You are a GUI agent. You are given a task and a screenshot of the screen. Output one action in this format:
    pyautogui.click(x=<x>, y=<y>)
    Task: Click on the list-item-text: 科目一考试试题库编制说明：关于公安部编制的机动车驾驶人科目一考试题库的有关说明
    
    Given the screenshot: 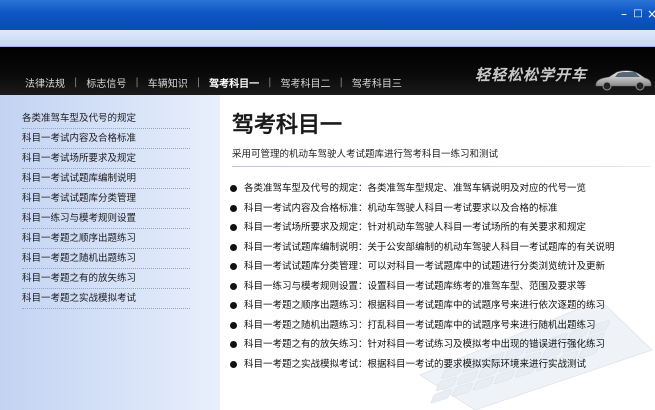 What is the action you would take?
    pyautogui.click(x=429, y=247)
    